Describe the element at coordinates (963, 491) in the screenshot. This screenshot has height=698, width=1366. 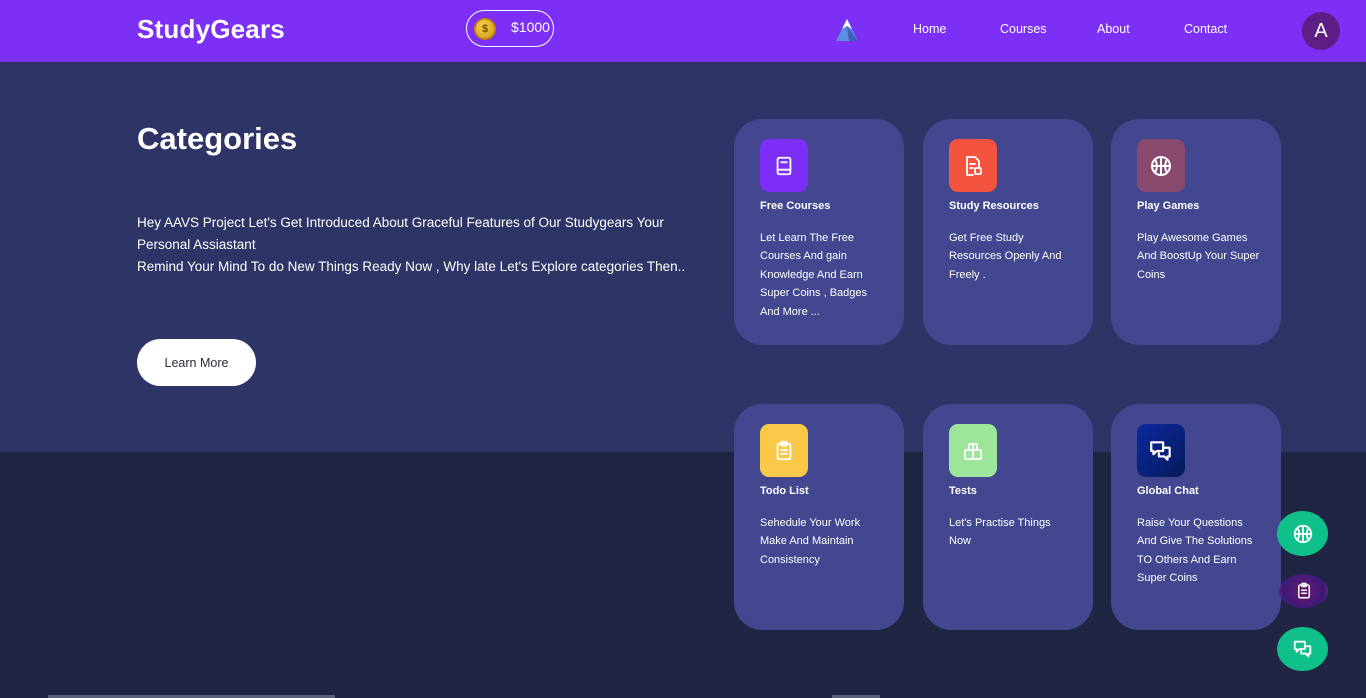
I see `card-title: Tests` at that location.